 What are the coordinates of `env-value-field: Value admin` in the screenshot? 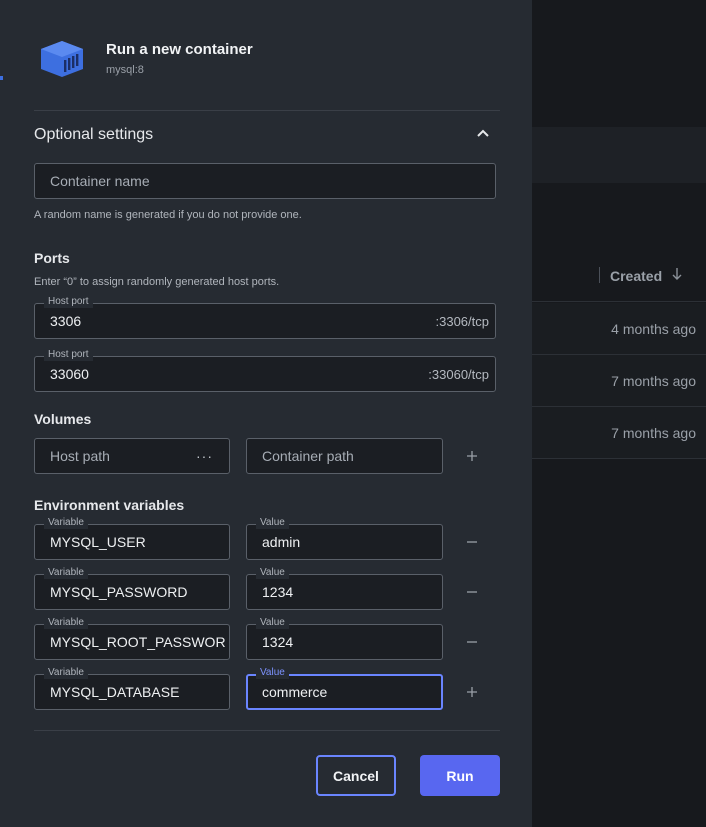 It's located at (344, 538).